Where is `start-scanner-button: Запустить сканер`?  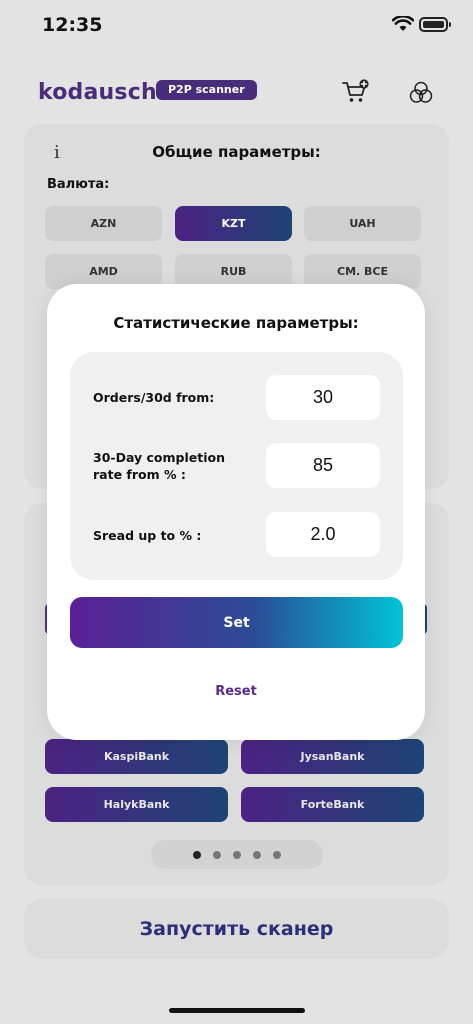 start-scanner-button: Запустить сканер is located at coordinates (236, 929).